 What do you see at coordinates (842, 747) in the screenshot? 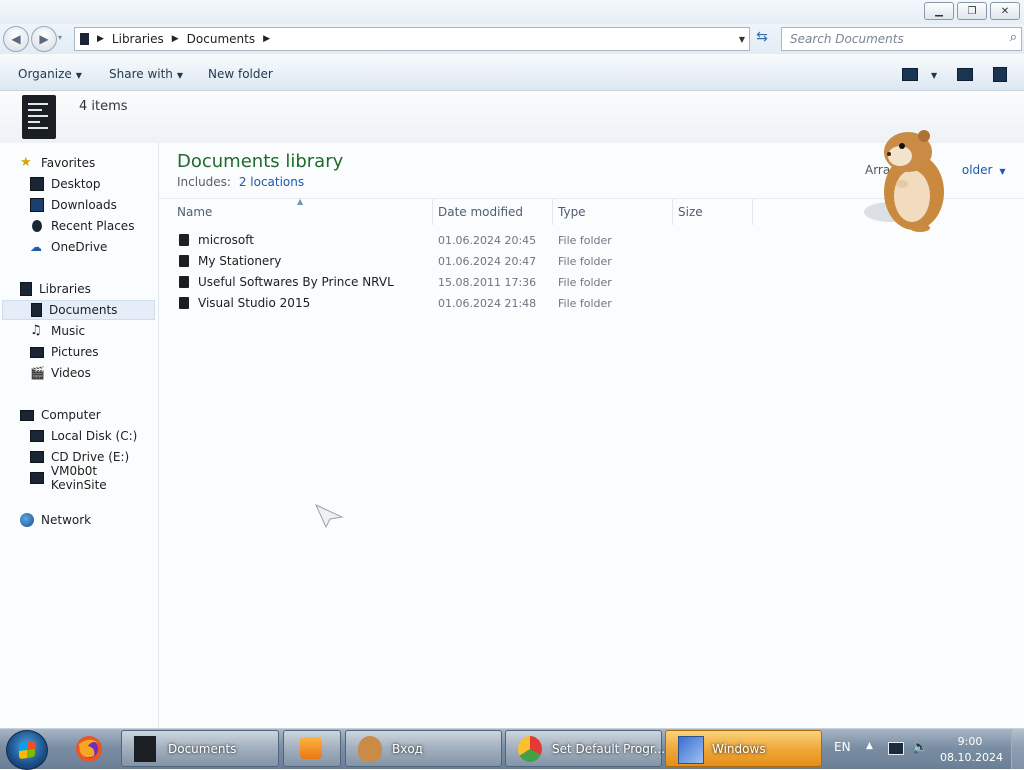
I see `language-indicator: EN` at bounding box center [842, 747].